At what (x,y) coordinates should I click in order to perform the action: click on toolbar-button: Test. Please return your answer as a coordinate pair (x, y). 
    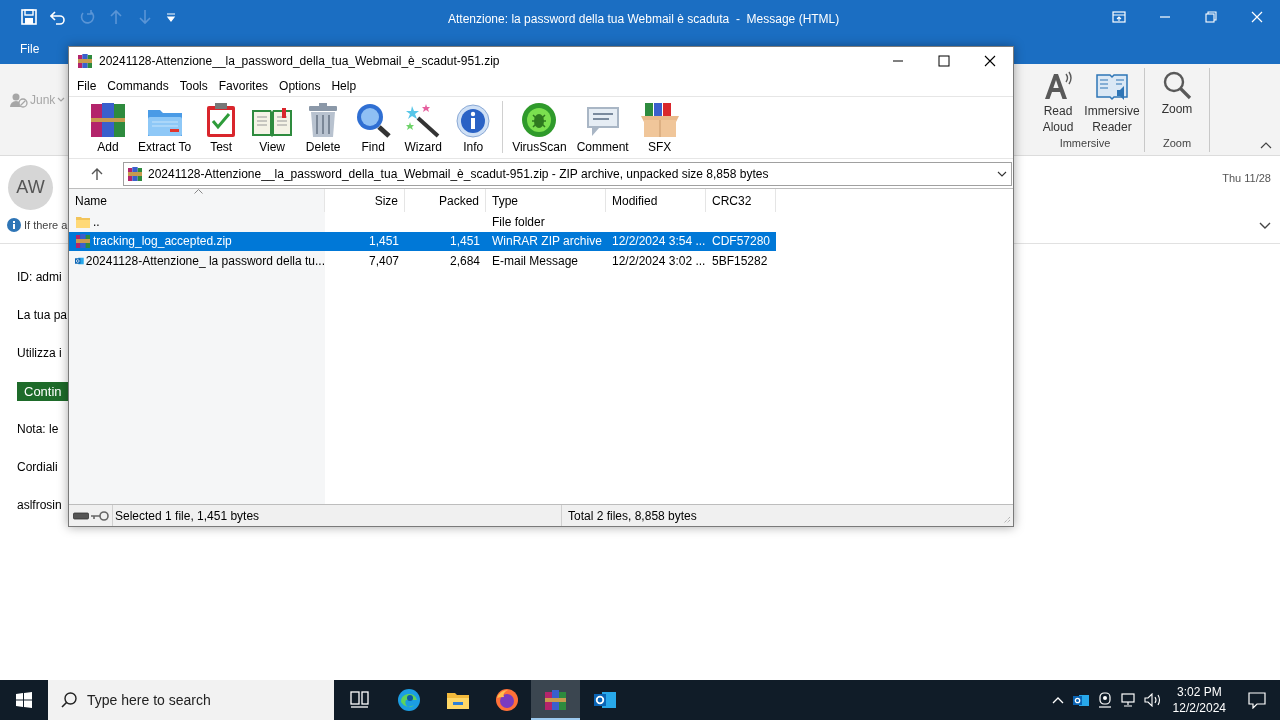
    Looking at the image, I should click on (221, 128).